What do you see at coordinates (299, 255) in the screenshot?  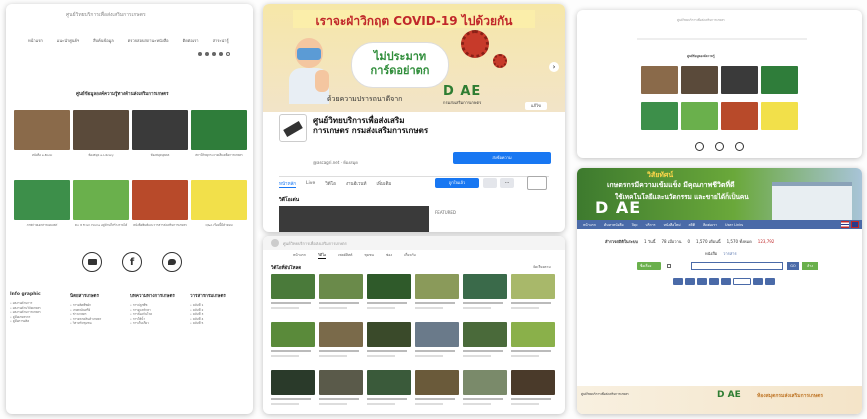 I see `yt-tab-home: หน้าแรก` at bounding box center [299, 255].